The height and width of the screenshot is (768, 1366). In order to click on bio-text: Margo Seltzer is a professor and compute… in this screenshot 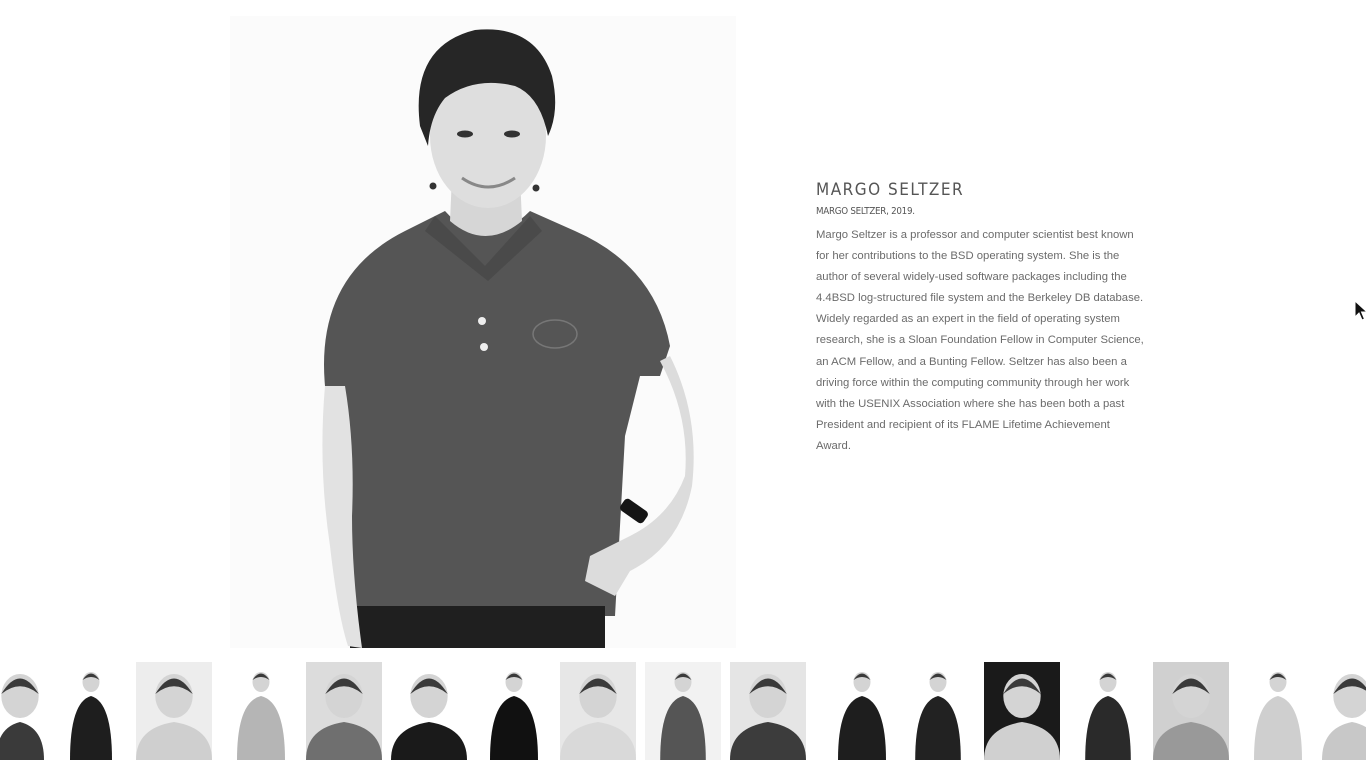, I will do `click(980, 340)`.